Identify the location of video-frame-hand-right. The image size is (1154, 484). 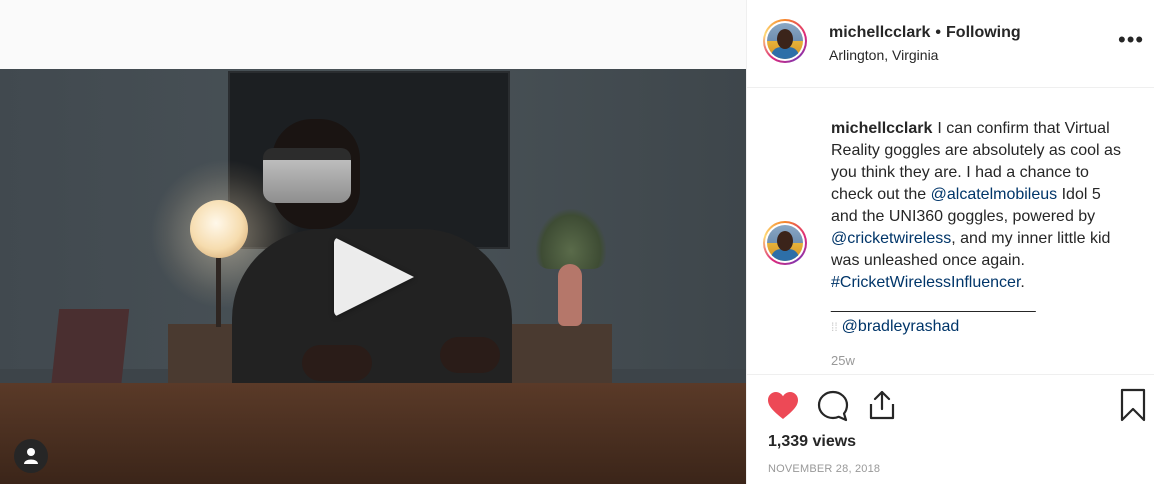
(470, 355).